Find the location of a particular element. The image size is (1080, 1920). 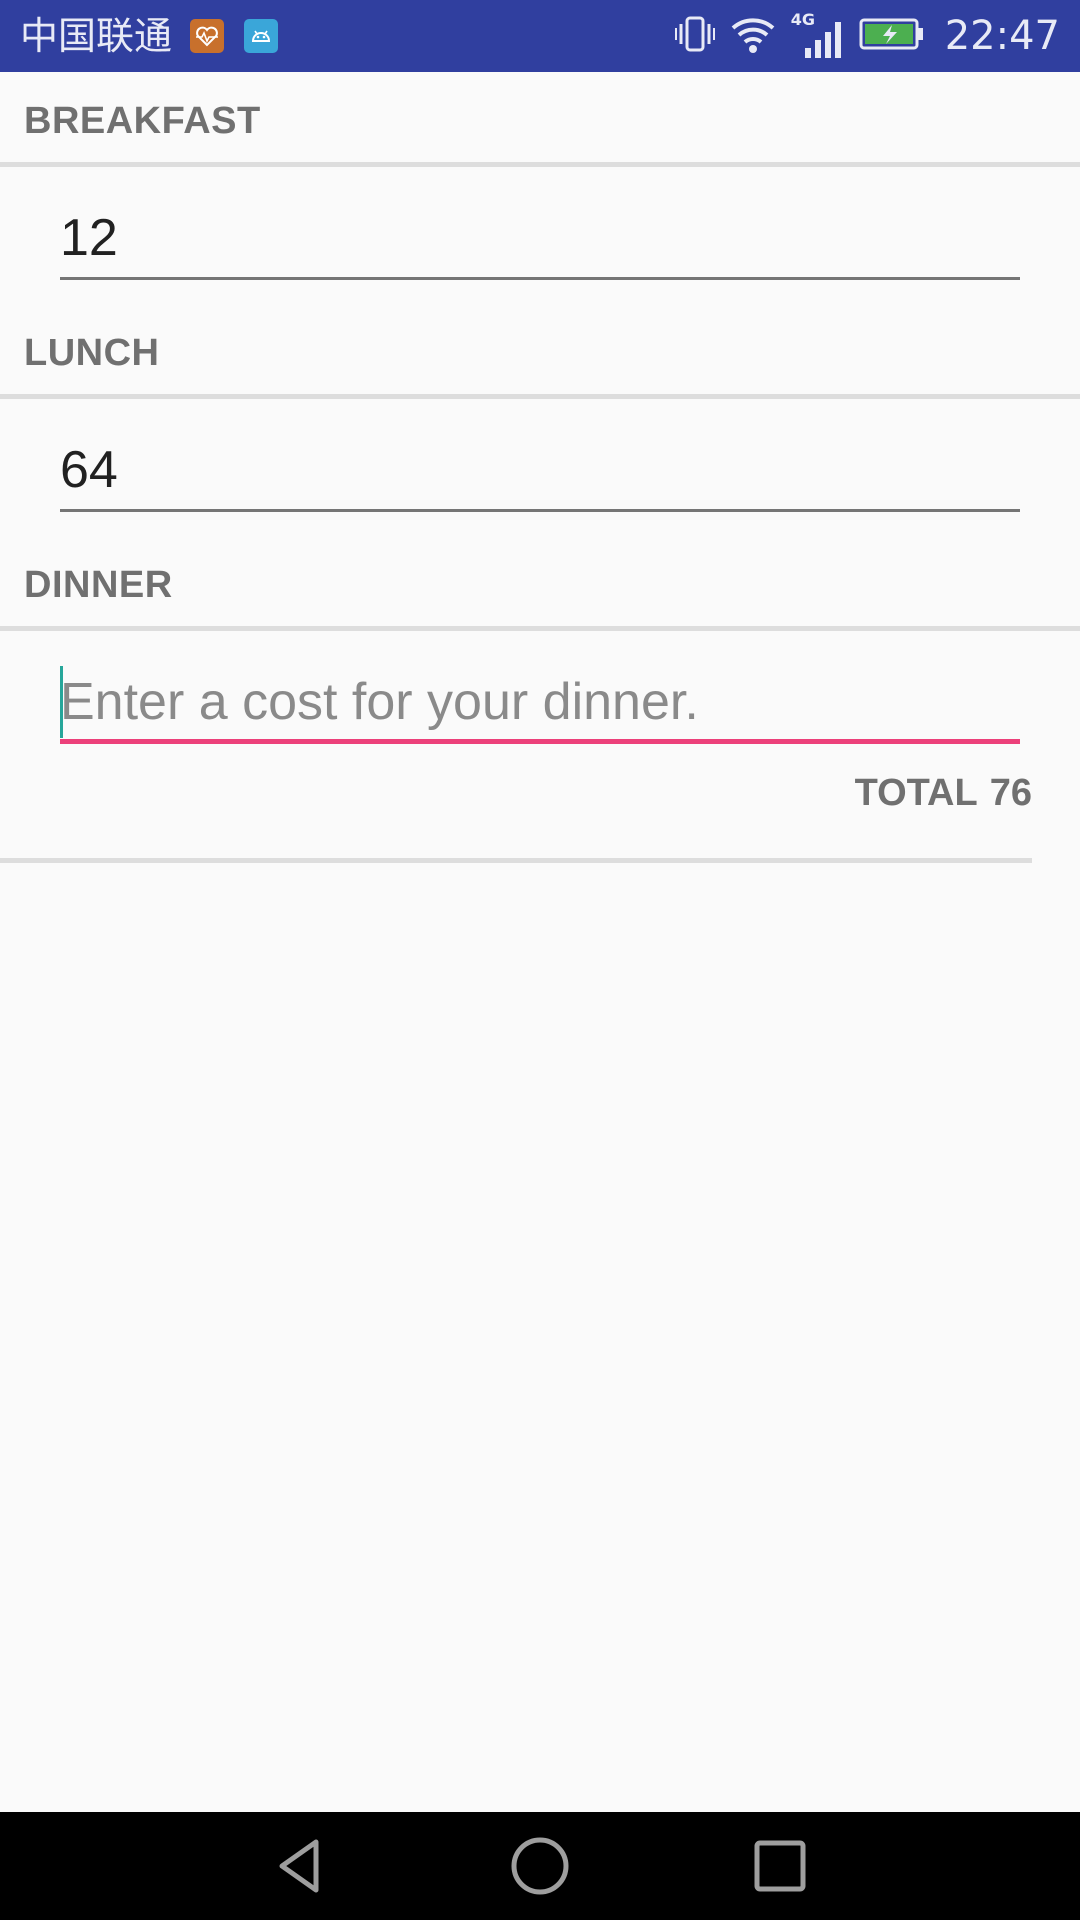

lunch-header: LUNCH is located at coordinates (92, 353).